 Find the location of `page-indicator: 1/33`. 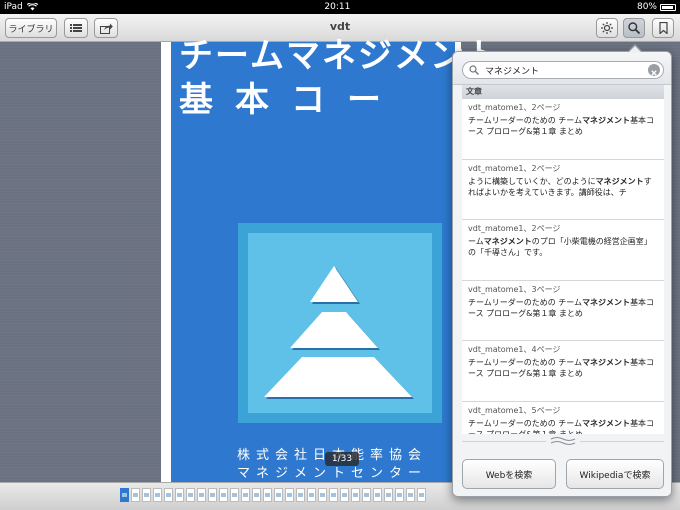

page-indicator: 1/33 is located at coordinates (342, 459).